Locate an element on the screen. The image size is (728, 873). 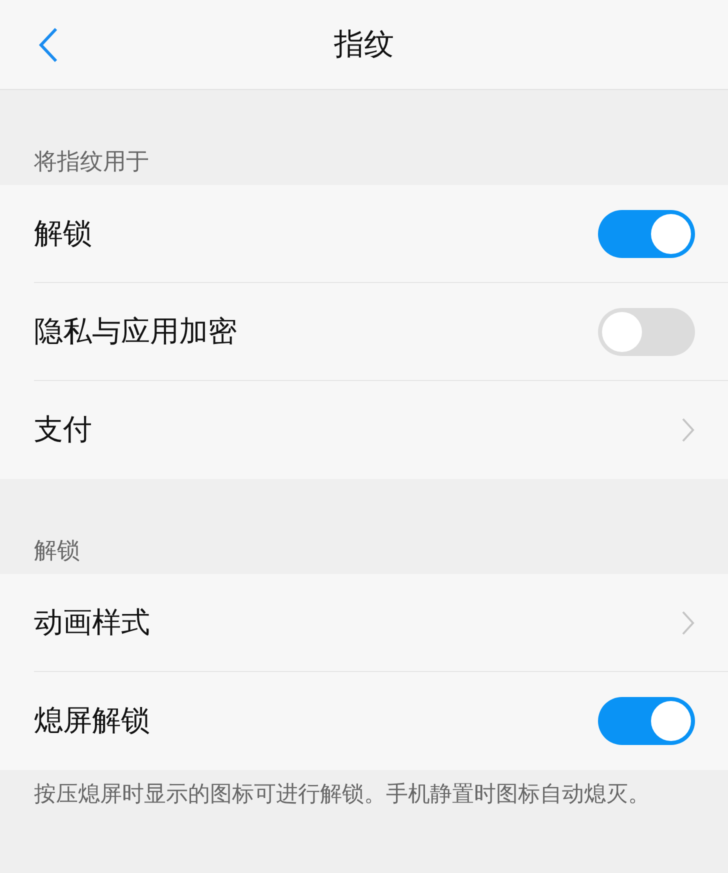
setting-label: 动画样式 is located at coordinates (92, 622).